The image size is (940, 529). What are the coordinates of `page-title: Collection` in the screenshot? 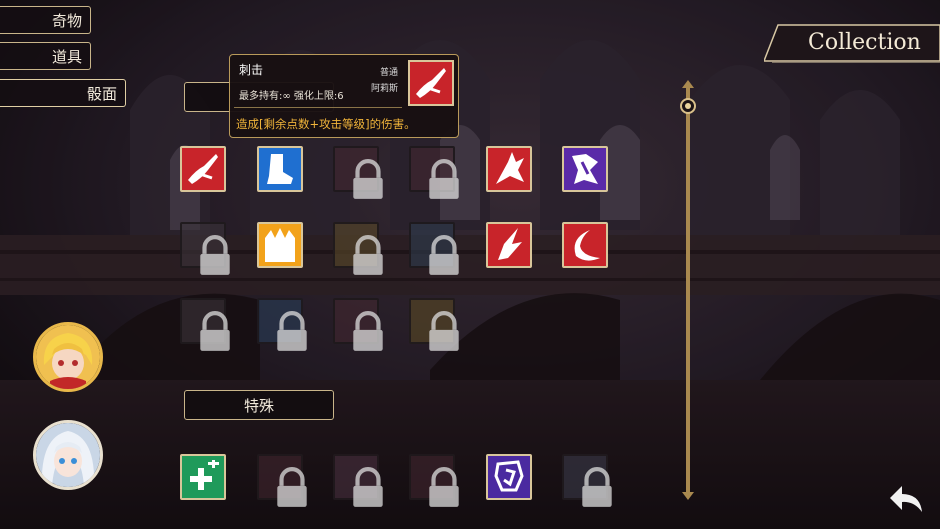 It's located at (864, 42).